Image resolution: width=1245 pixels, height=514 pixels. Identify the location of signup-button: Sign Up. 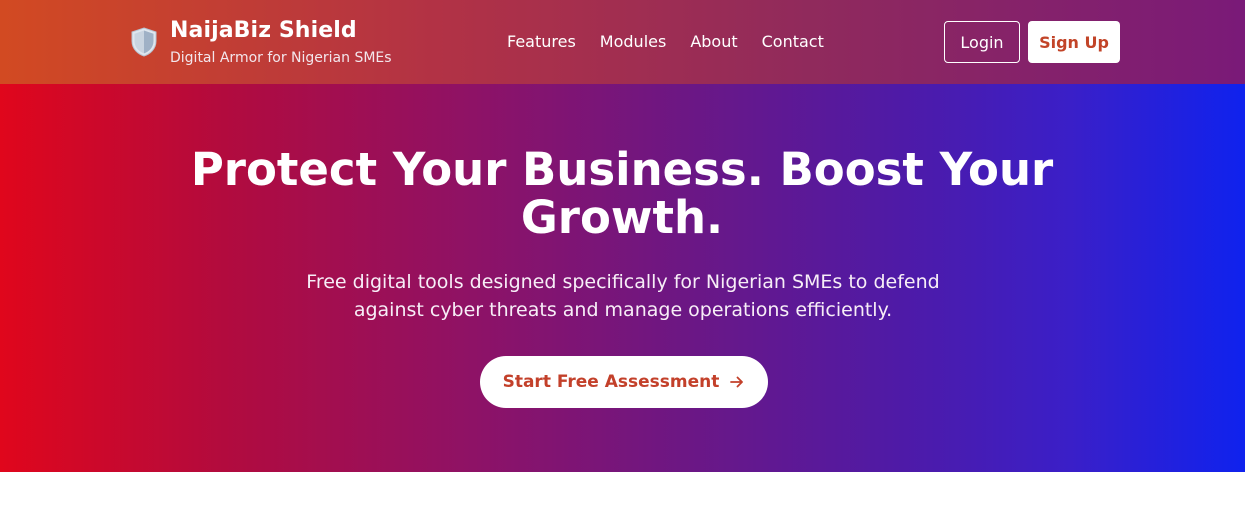
(1074, 42).